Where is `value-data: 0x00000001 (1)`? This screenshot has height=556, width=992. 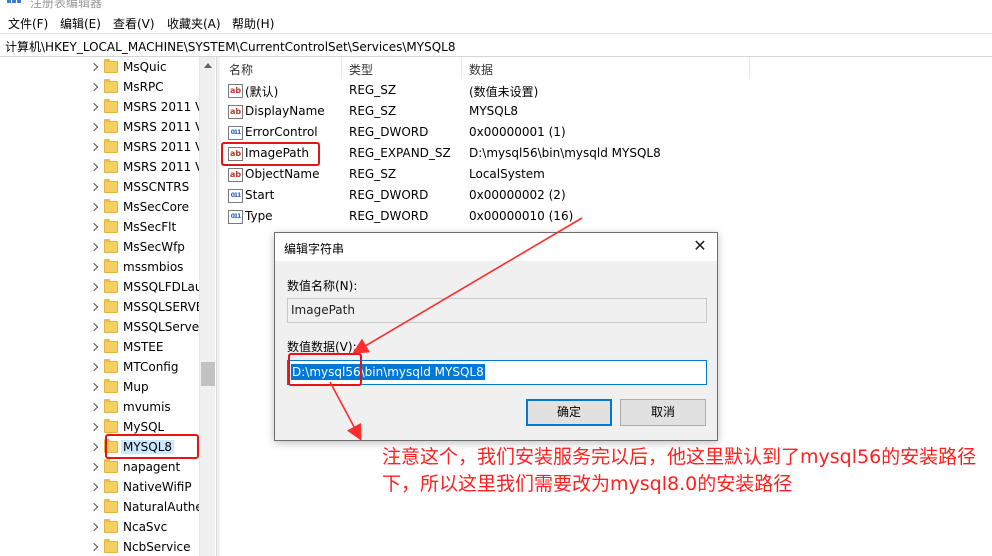
value-data: 0x00000001 (1) is located at coordinates (517, 132).